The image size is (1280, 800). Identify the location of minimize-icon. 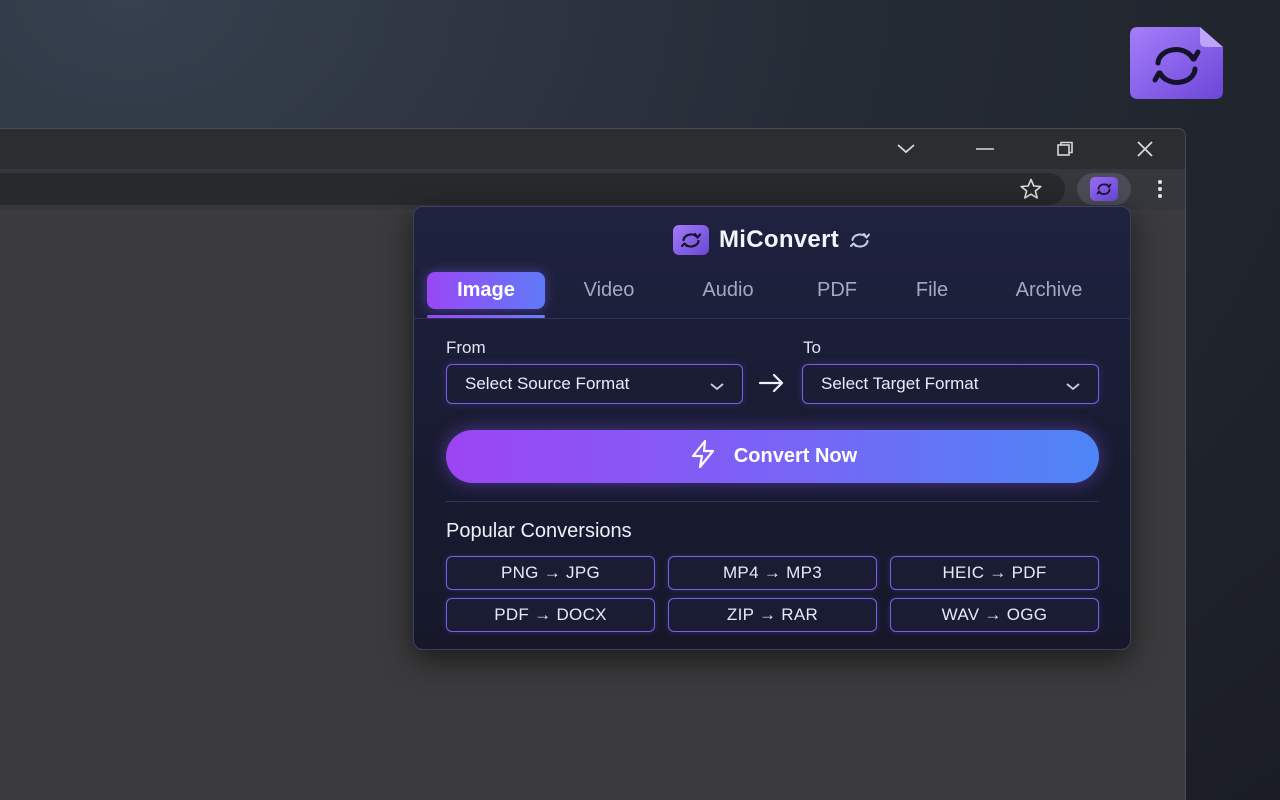
(985, 149).